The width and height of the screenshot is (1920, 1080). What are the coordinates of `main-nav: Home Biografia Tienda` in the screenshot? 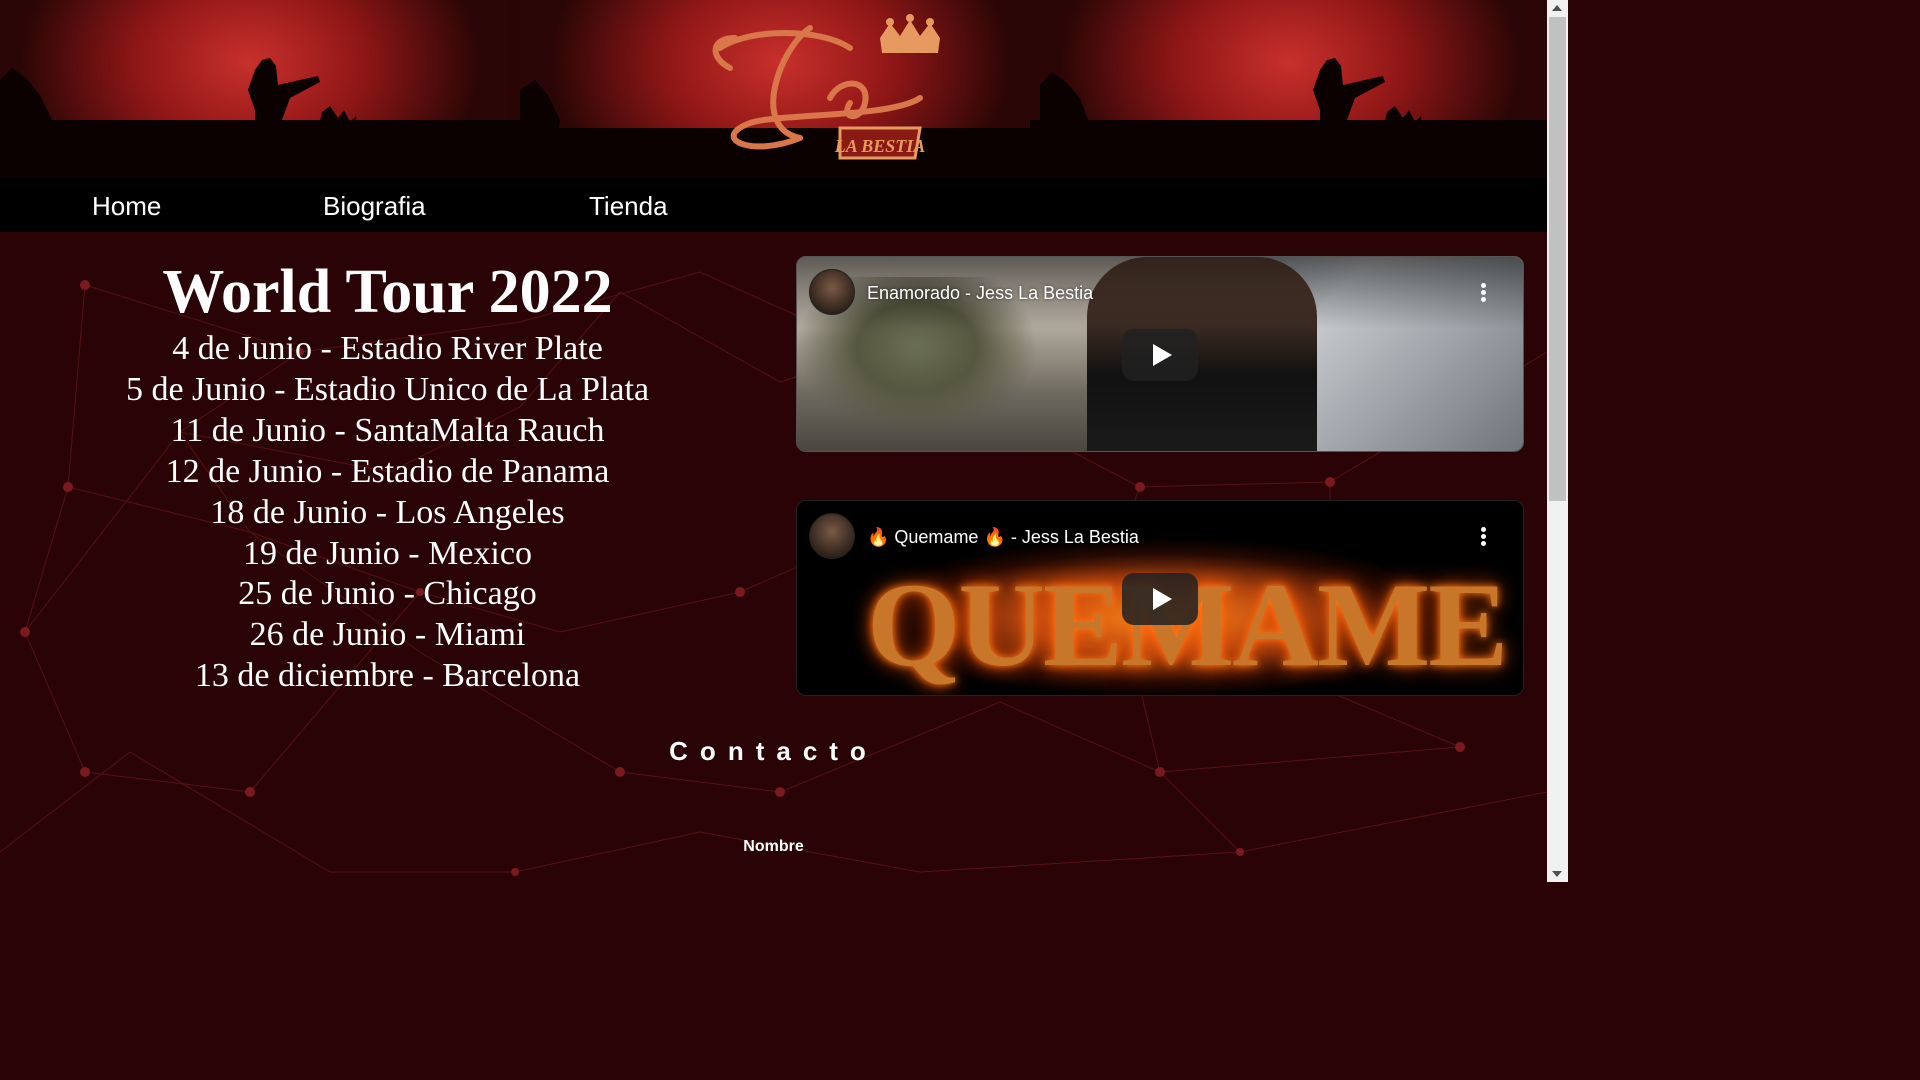 It's located at (773, 205).